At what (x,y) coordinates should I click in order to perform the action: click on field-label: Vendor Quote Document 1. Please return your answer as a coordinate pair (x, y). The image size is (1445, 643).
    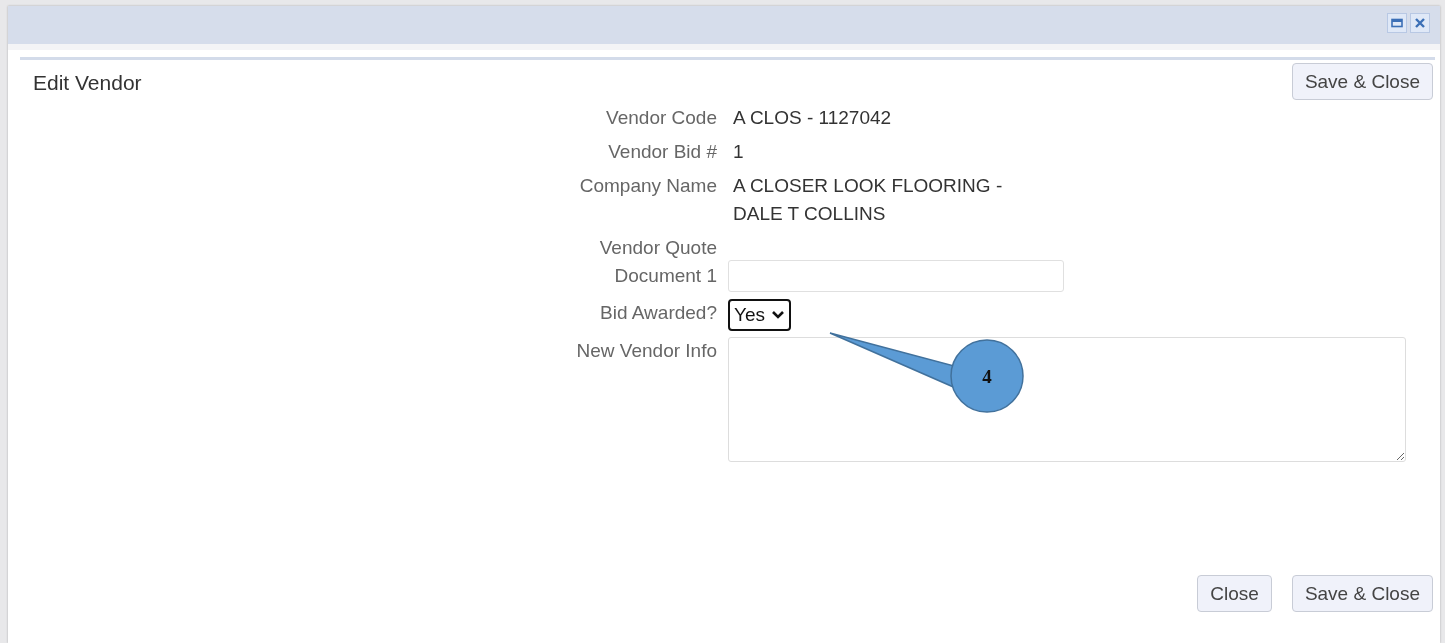
    Looking at the image, I should click on (657, 262).